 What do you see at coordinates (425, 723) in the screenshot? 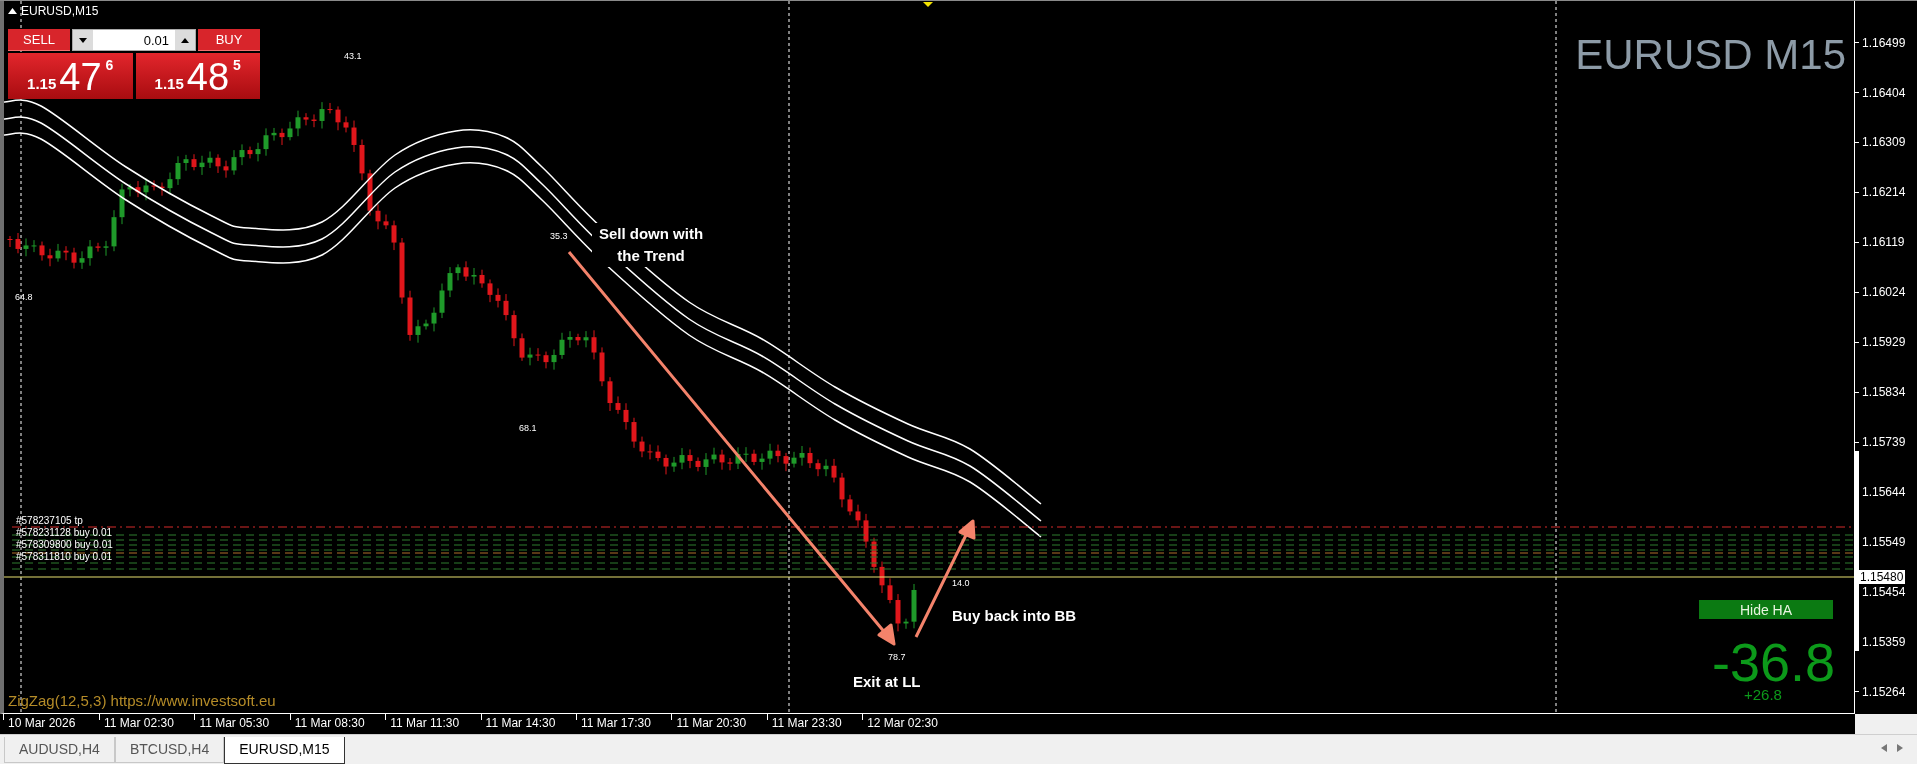
I see `time-label: 11 Mar 11:30` at bounding box center [425, 723].